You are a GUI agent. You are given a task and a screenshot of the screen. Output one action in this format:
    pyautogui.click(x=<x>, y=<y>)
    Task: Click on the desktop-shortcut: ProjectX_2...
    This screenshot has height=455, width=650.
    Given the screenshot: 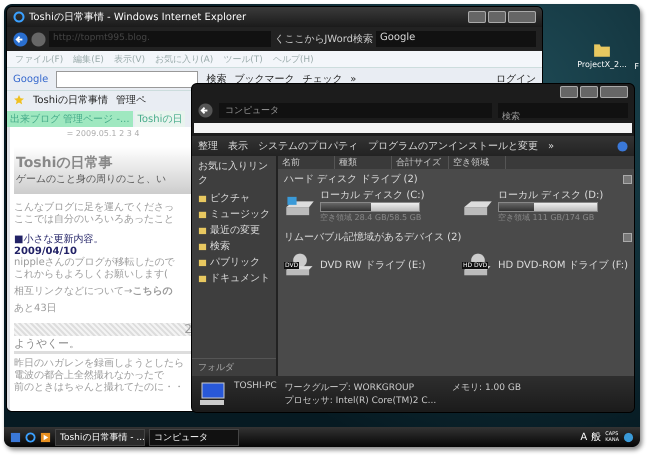 What is the action you would take?
    pyautogui.click(x=602, y=54)
    